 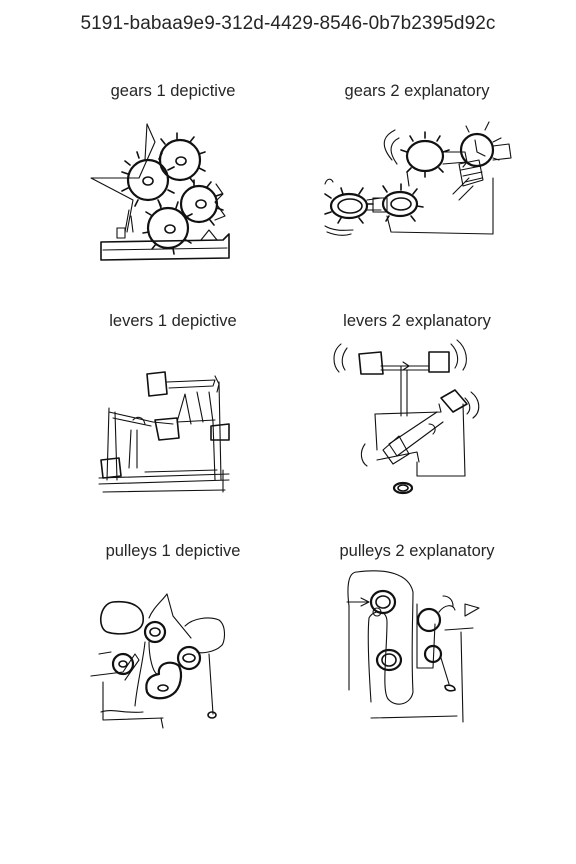 I want to click on pulleys-explanatory-sketch, so click(x=413, y=646).